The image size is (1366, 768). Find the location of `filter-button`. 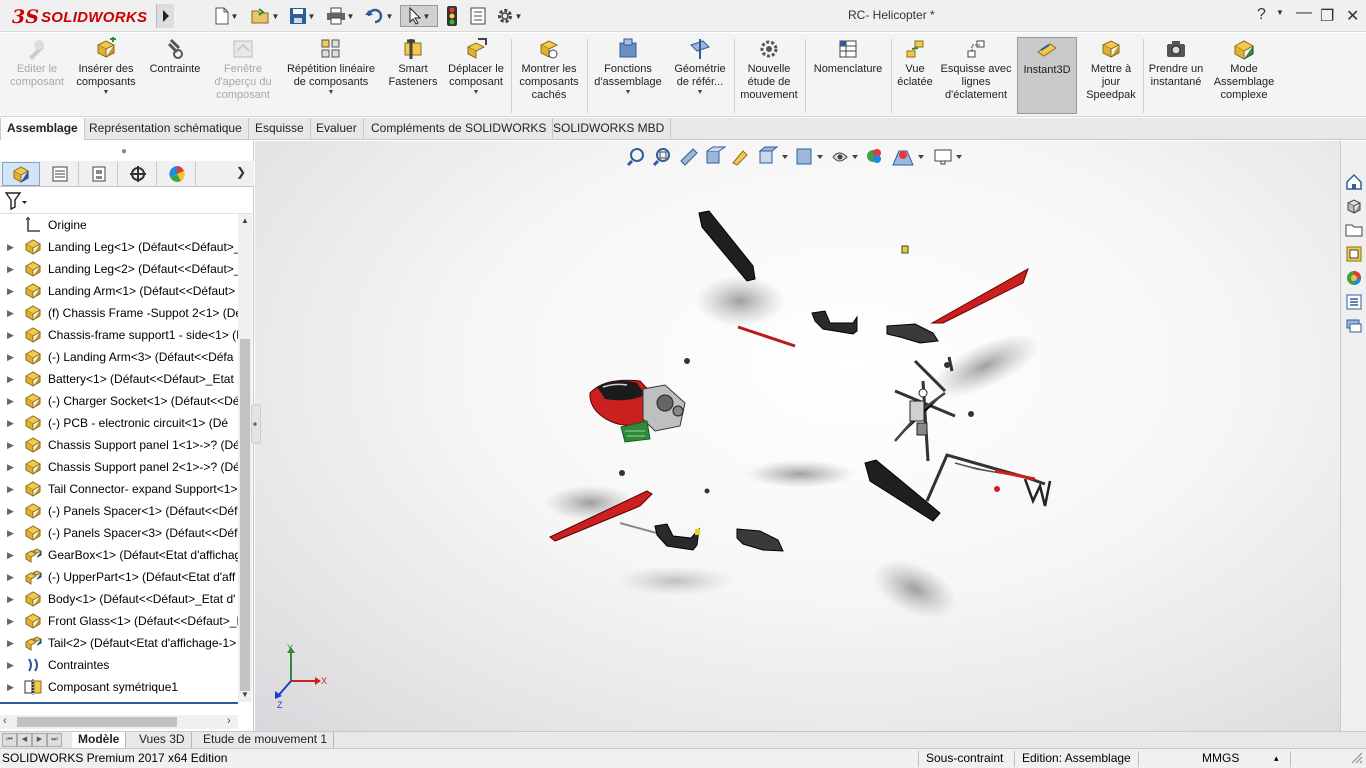

filter-button is located at coordinates (15, 202).